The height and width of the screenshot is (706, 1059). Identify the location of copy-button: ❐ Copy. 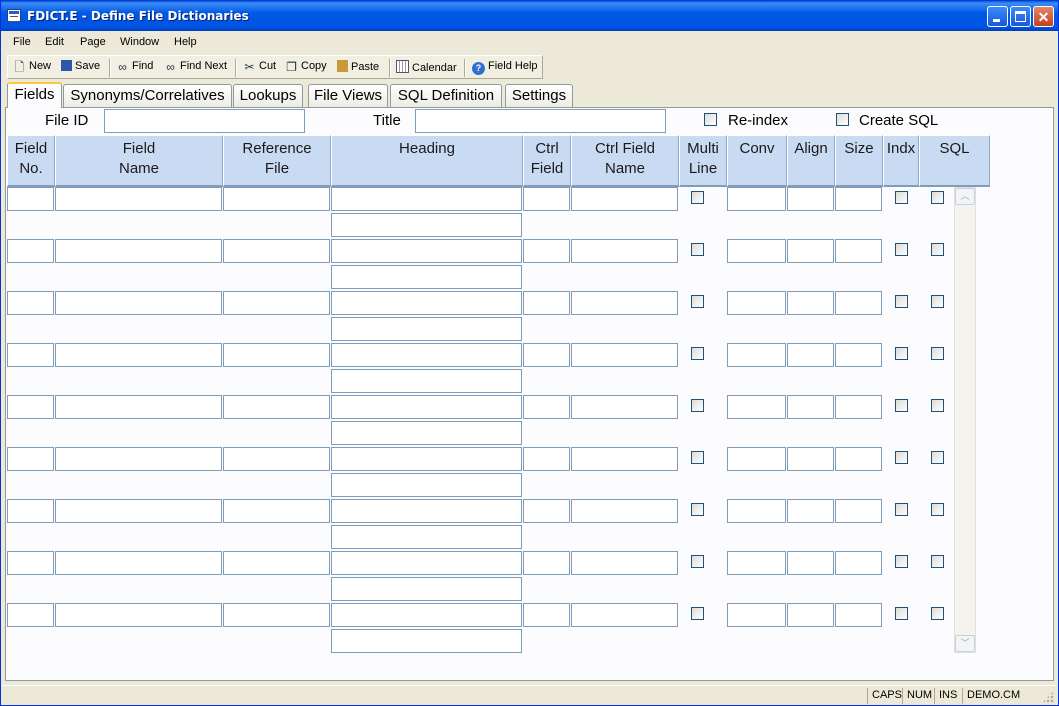
(306, 68).